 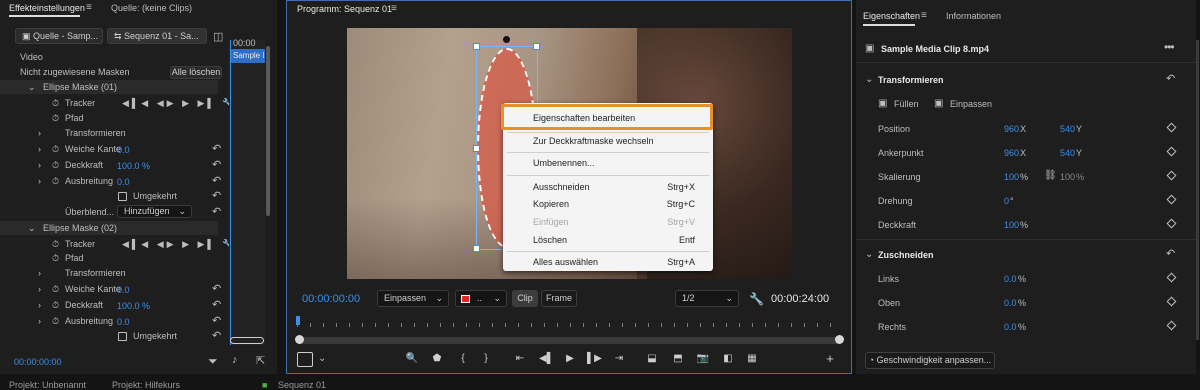 What do you see at coordinates (412, 358) in the screenshot?
I see `zoom-icon: 🔍` at bounding box center [412, 358].